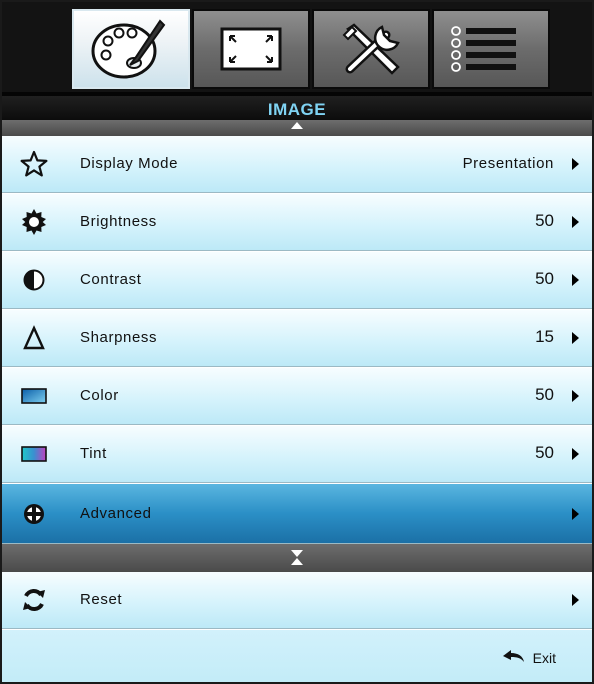 This screenshot has width=594, height=684. I want to click on menu-item-value: 15, so click(544, 336).